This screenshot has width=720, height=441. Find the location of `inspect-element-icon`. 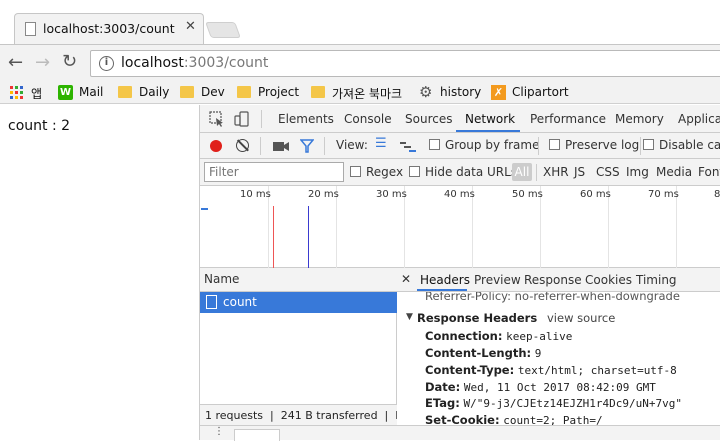

inspect-element-icon is located at coordinates (217, 119).